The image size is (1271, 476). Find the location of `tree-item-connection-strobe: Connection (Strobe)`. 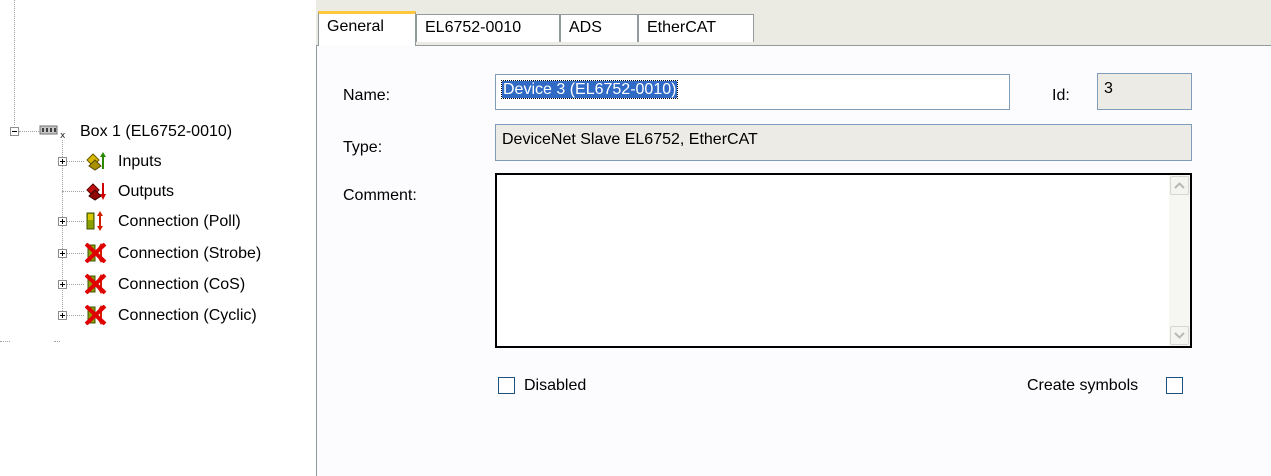

tree-item-connection-strobe: Connection (Strobe) is located at coordinates (155, 254).